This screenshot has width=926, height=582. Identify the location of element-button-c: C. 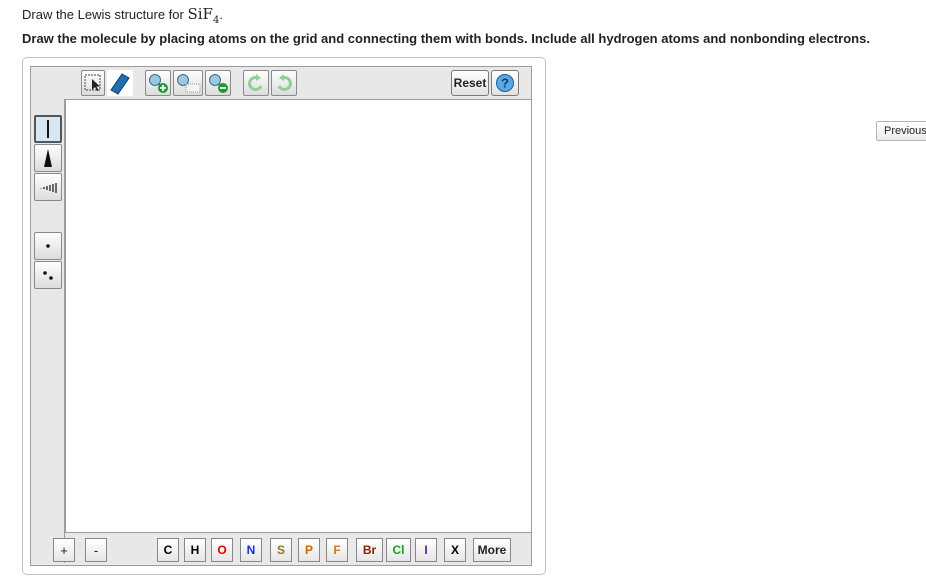
(168, 550).